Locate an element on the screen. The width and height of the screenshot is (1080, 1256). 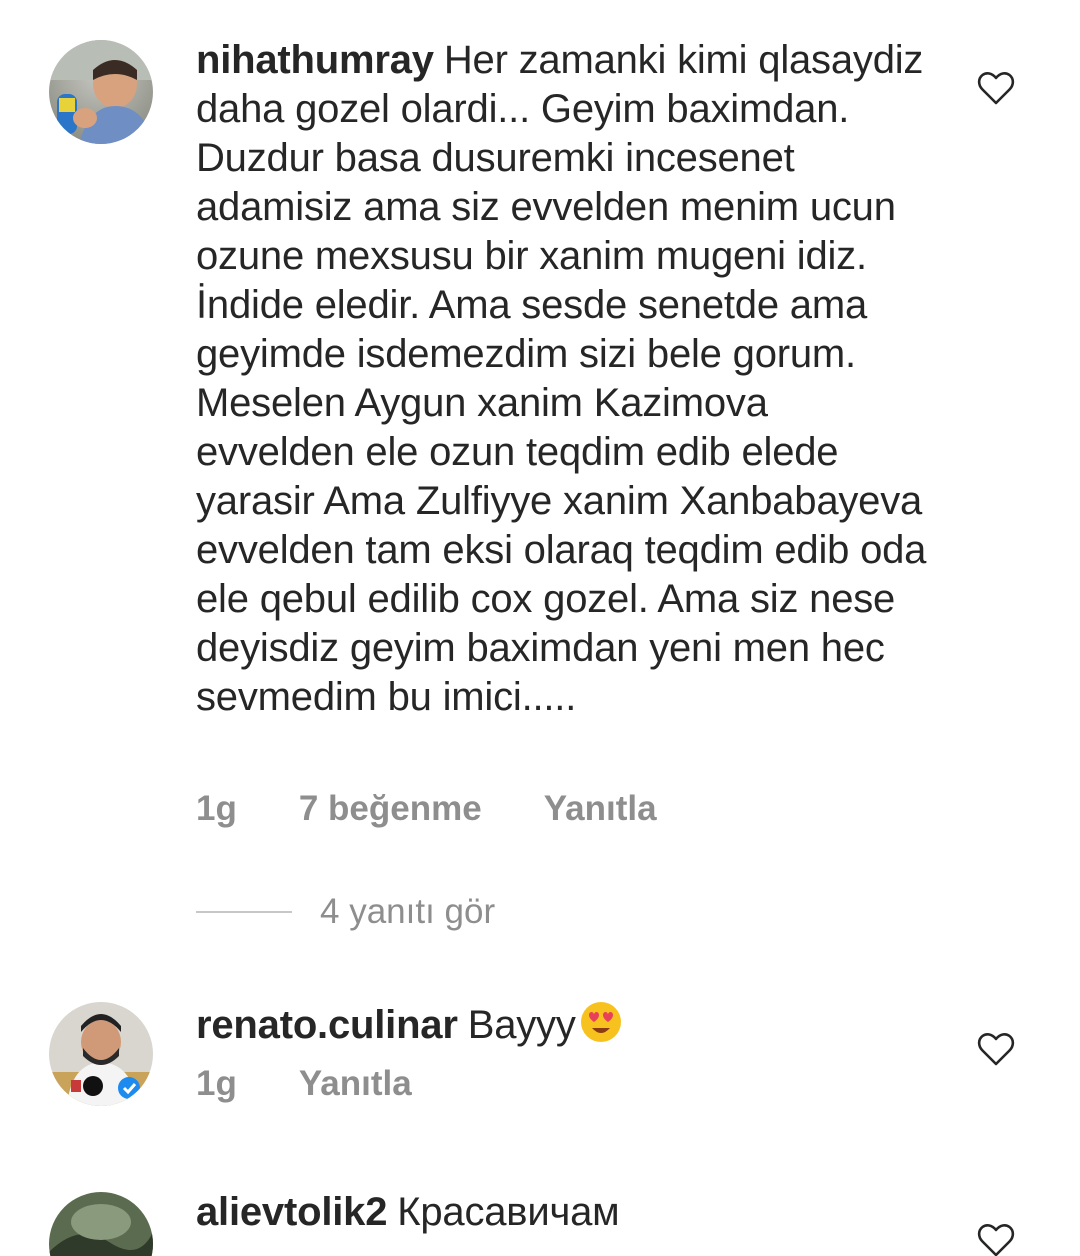
comment-text-block: alievtolik2 Красавичам is located at coordinates (563, 1212).